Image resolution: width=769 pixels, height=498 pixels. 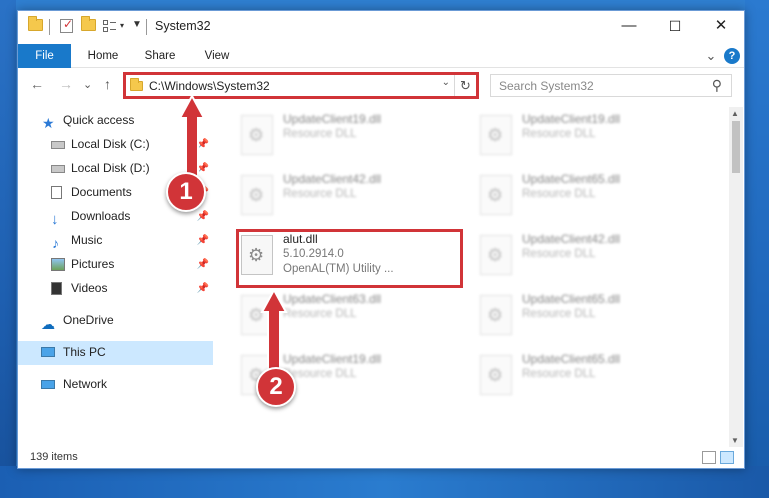 I want to click on file-name: UpdateClient63.dll, so click(x=332, y=299).